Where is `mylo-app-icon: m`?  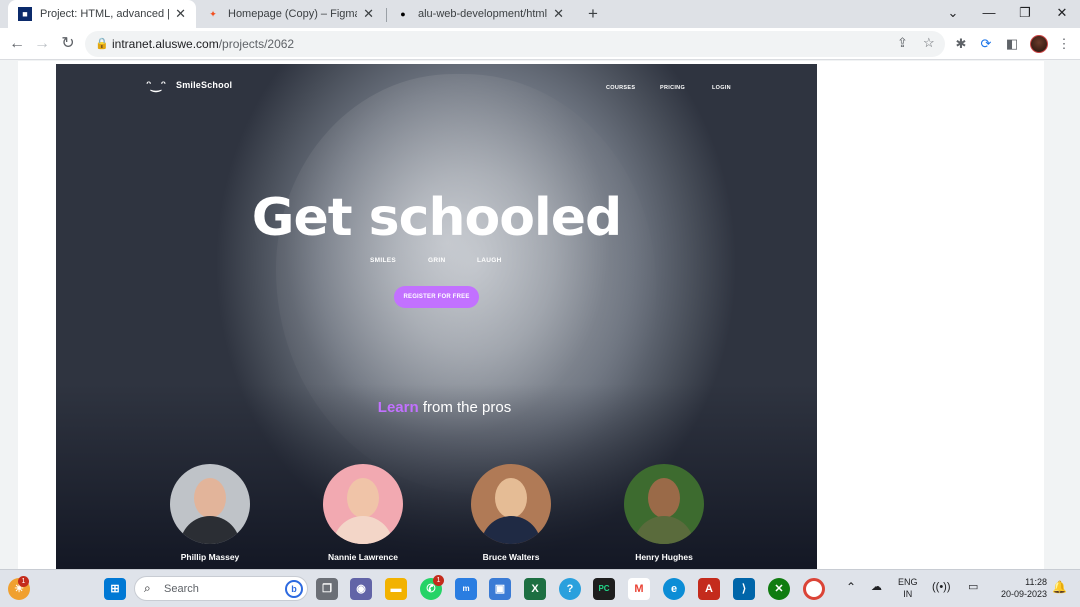 mylo-app-icon: m is located at coordinates (466, 589).